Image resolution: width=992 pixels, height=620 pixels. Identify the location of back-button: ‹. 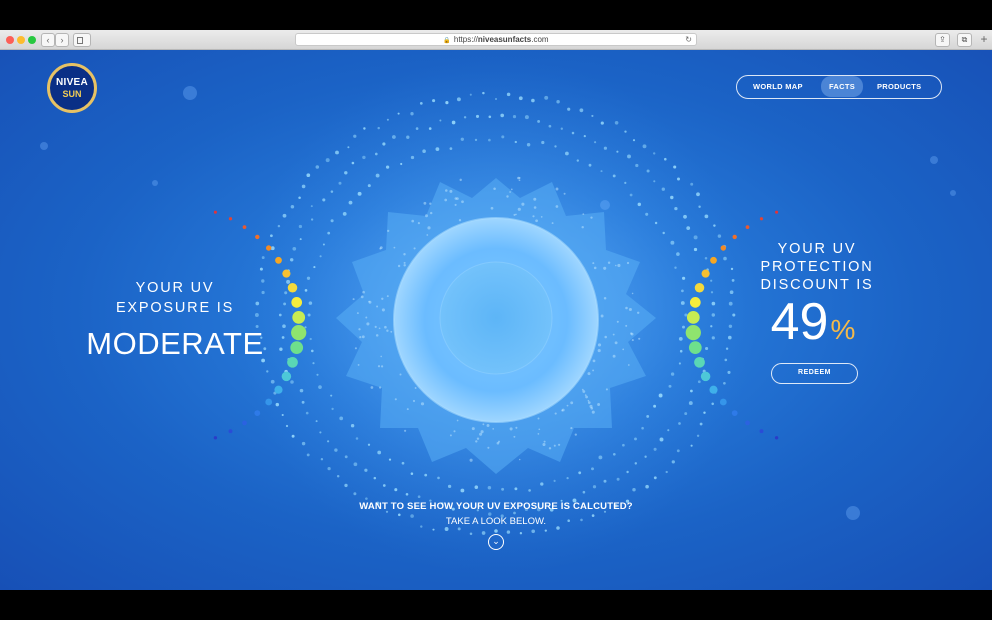
(48, 40).